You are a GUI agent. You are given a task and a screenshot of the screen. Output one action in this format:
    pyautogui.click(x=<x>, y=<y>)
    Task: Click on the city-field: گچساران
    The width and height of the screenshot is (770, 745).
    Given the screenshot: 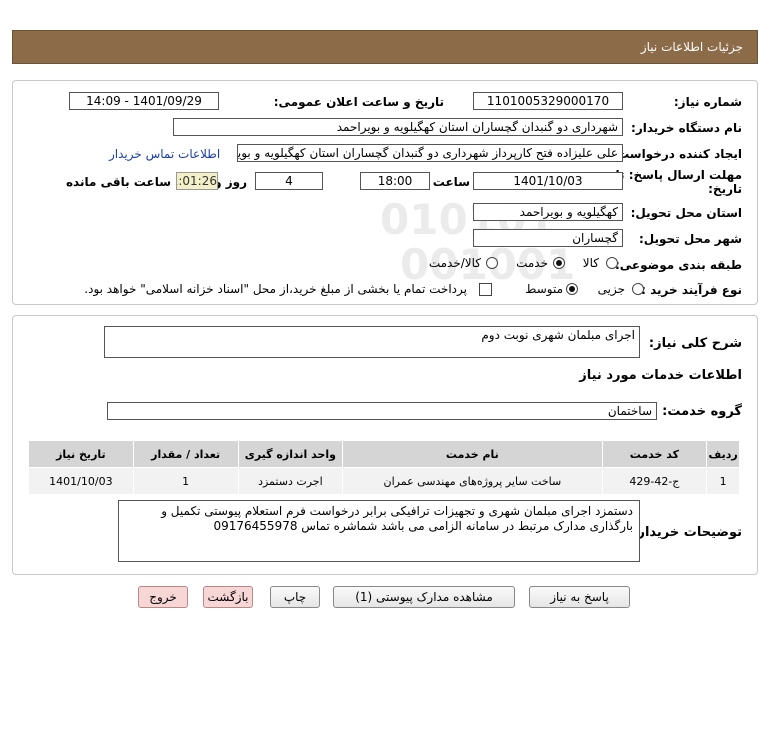 What is the action you would take?
    pyautogui.click(x=548, y=238)
    